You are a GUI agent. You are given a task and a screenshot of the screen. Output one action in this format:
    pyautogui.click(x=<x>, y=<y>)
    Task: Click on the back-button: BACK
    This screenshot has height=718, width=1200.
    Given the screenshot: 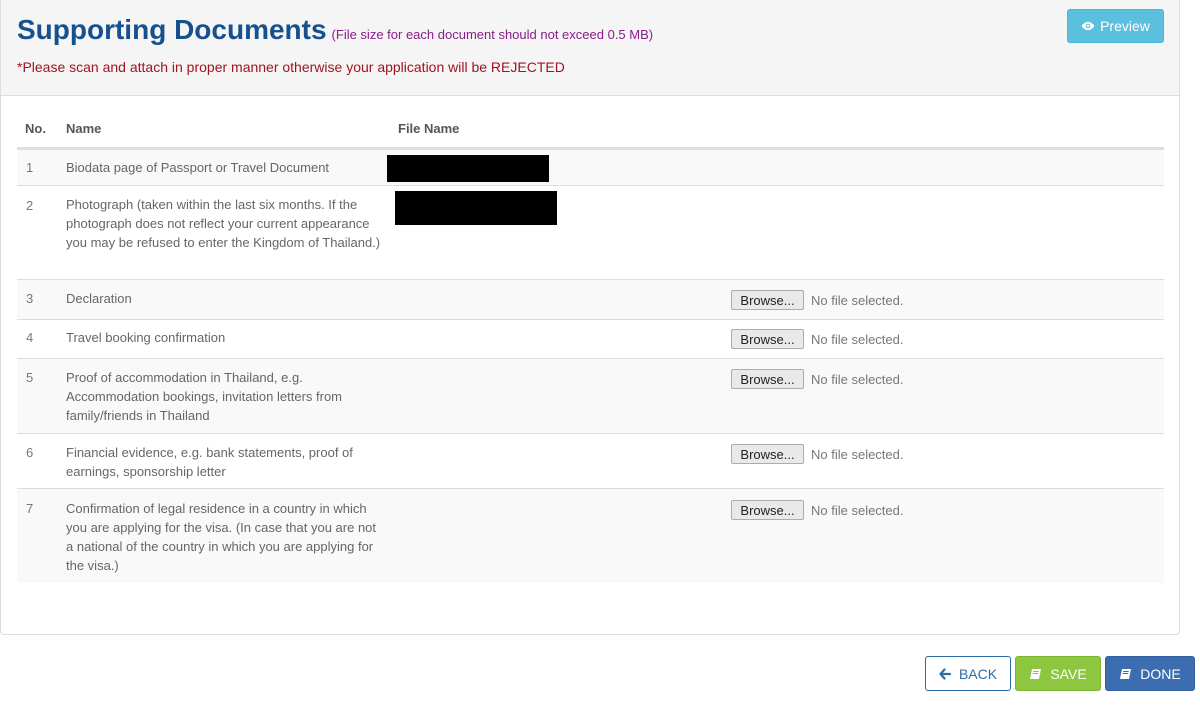 What is the action you would take?
    pyautogui.click(x=968, y=673)
    